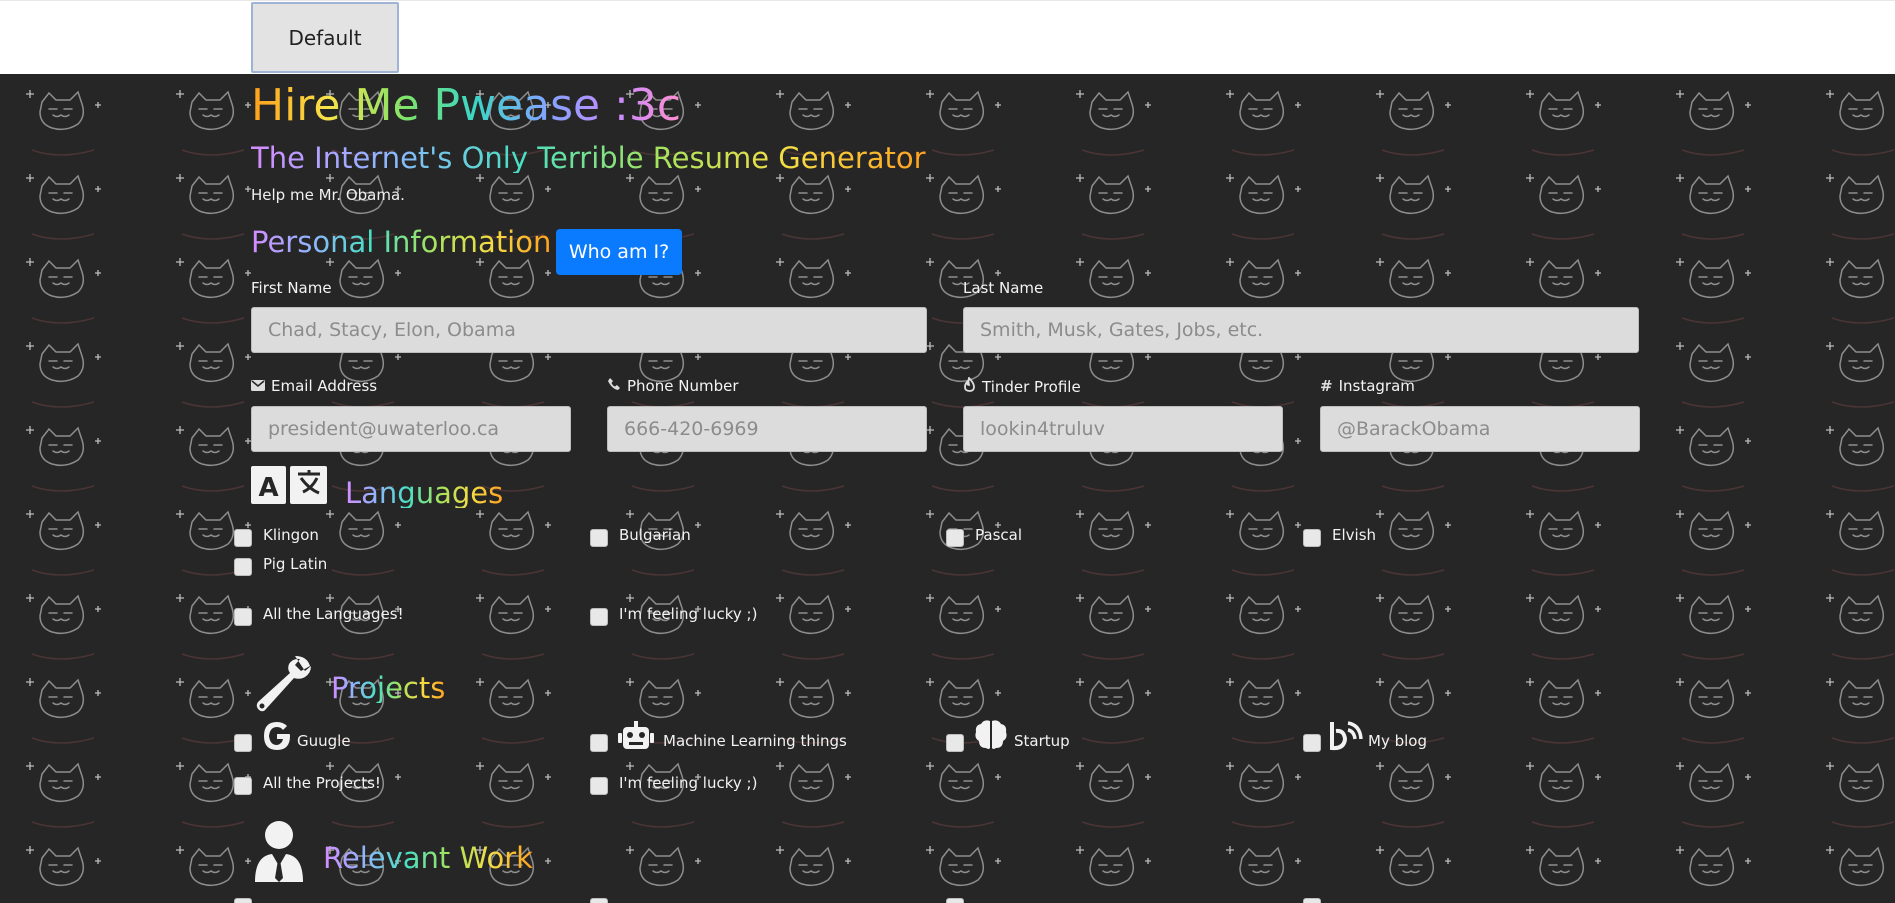 Image resolution: width=1895 pixels, height=903 pixels. What do you see at coordinates (969, 386) in the screenshot?
I see `flame-icon` at bounding box center [969, 386].